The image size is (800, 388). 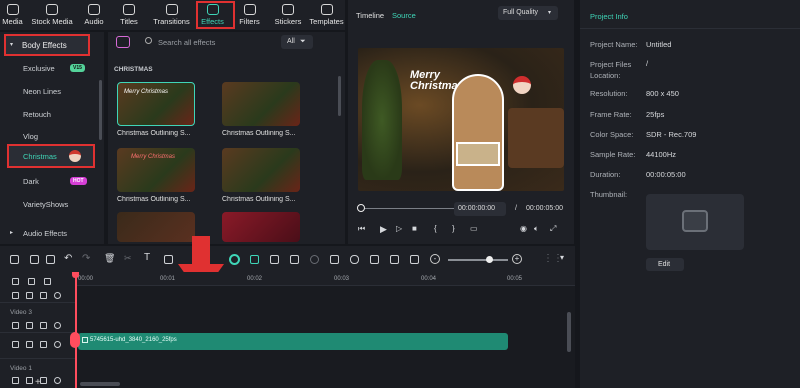 I want to click on mark-out-icon: }, so click(x=453, y=228).